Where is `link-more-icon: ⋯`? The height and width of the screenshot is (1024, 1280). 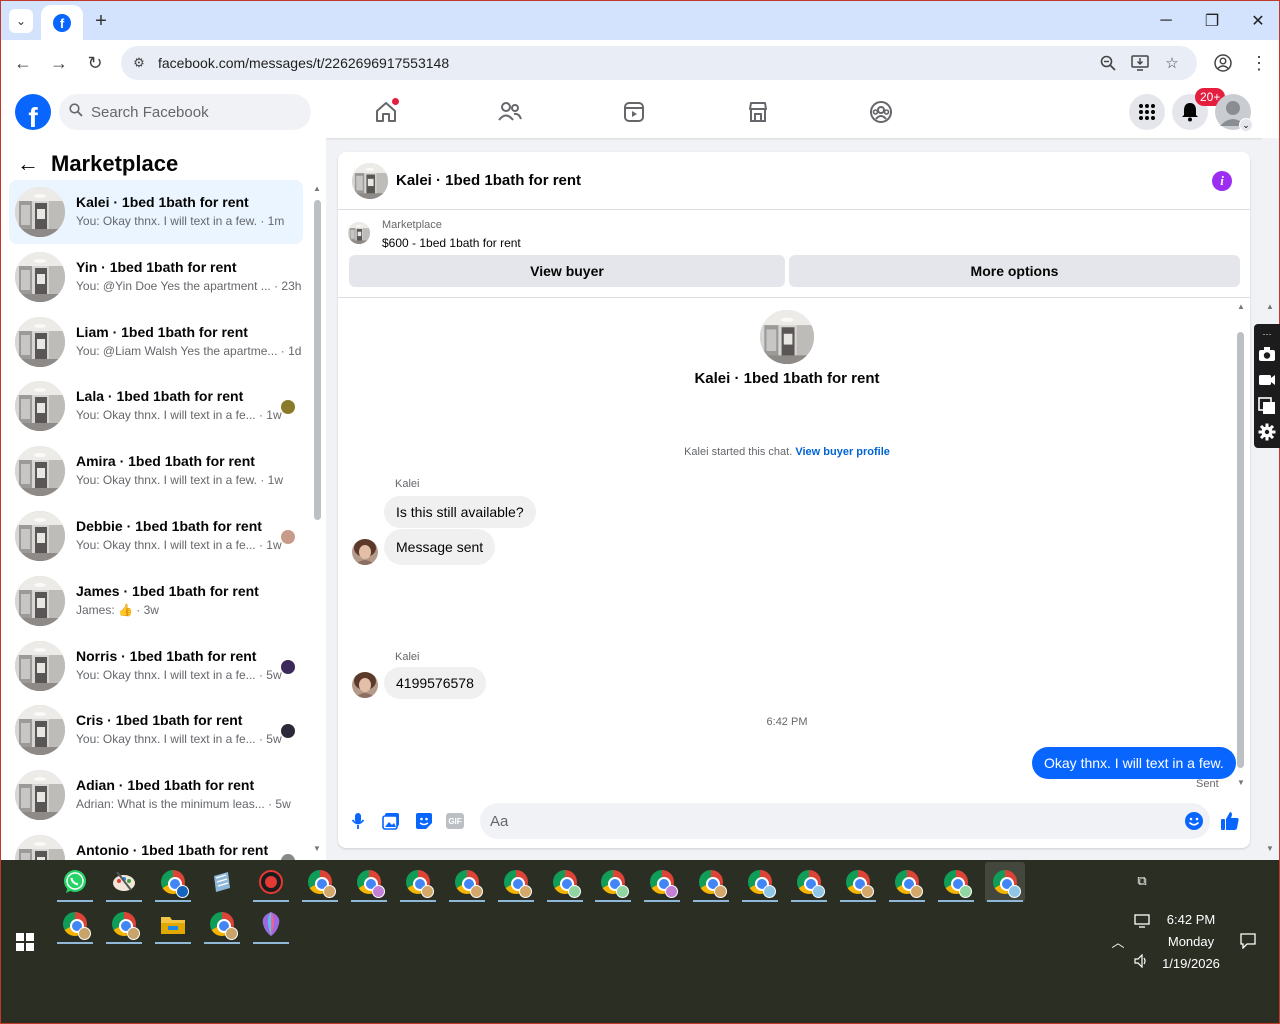
link-more-icon: ⋯ is located at coordinates (1267, 334).